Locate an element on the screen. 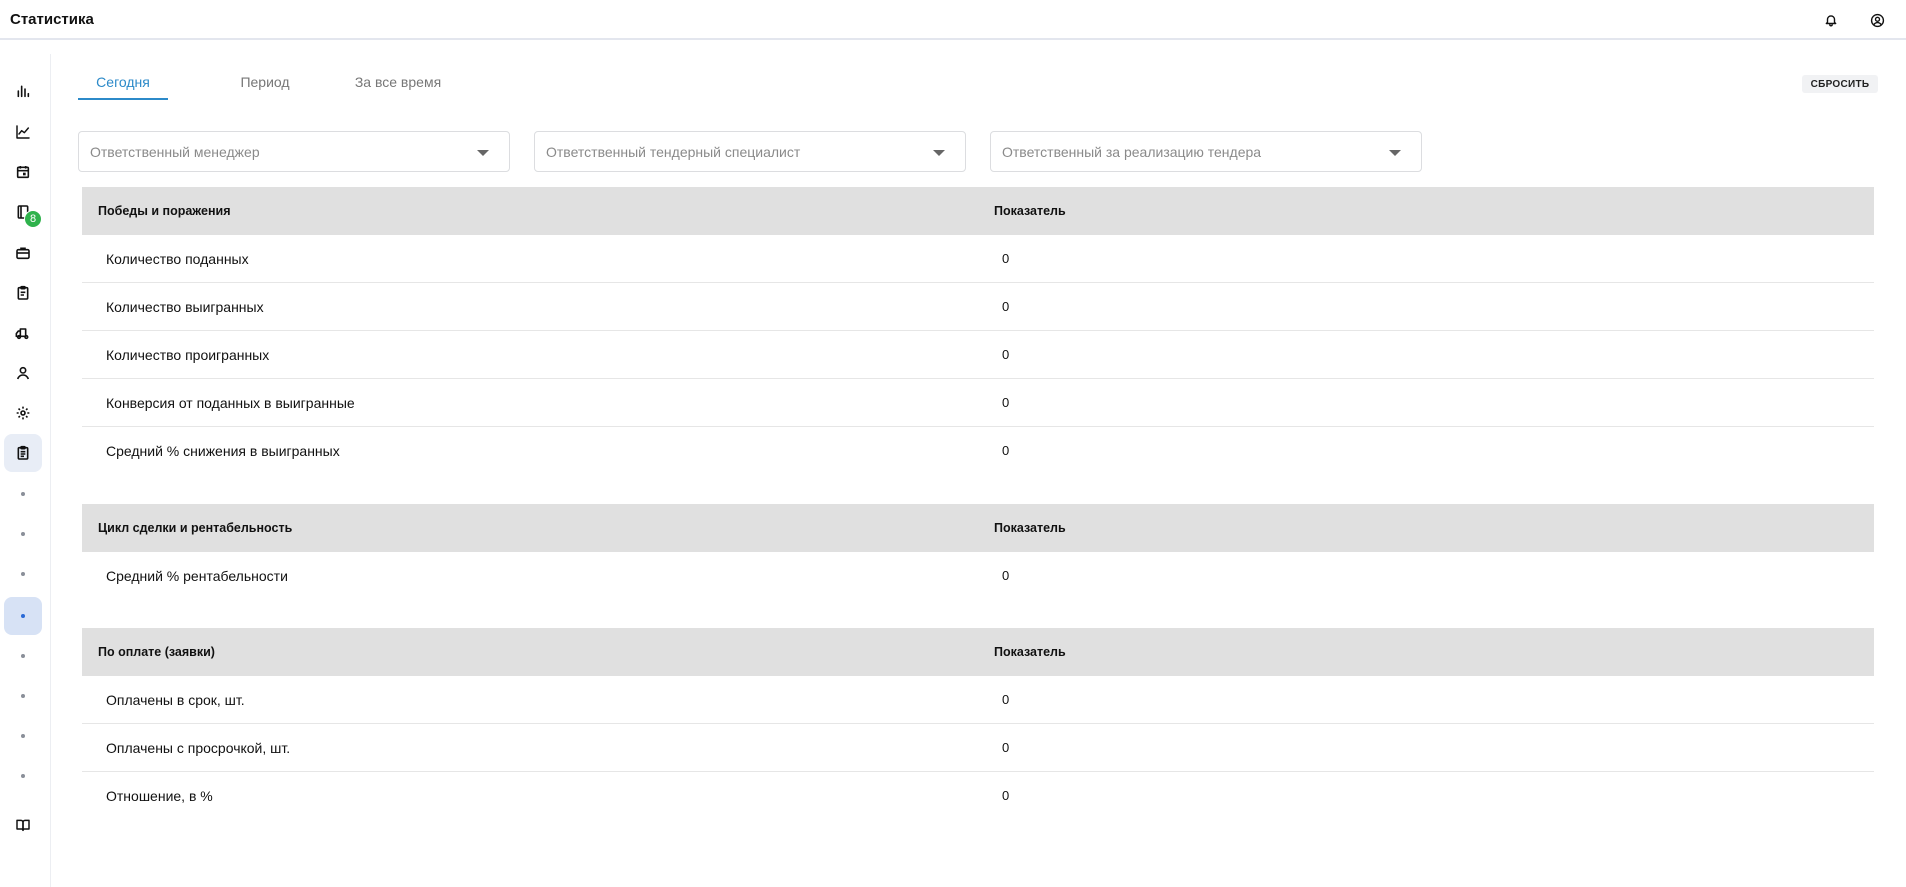  sidebar-item-users is located at coordinates (23, 373).